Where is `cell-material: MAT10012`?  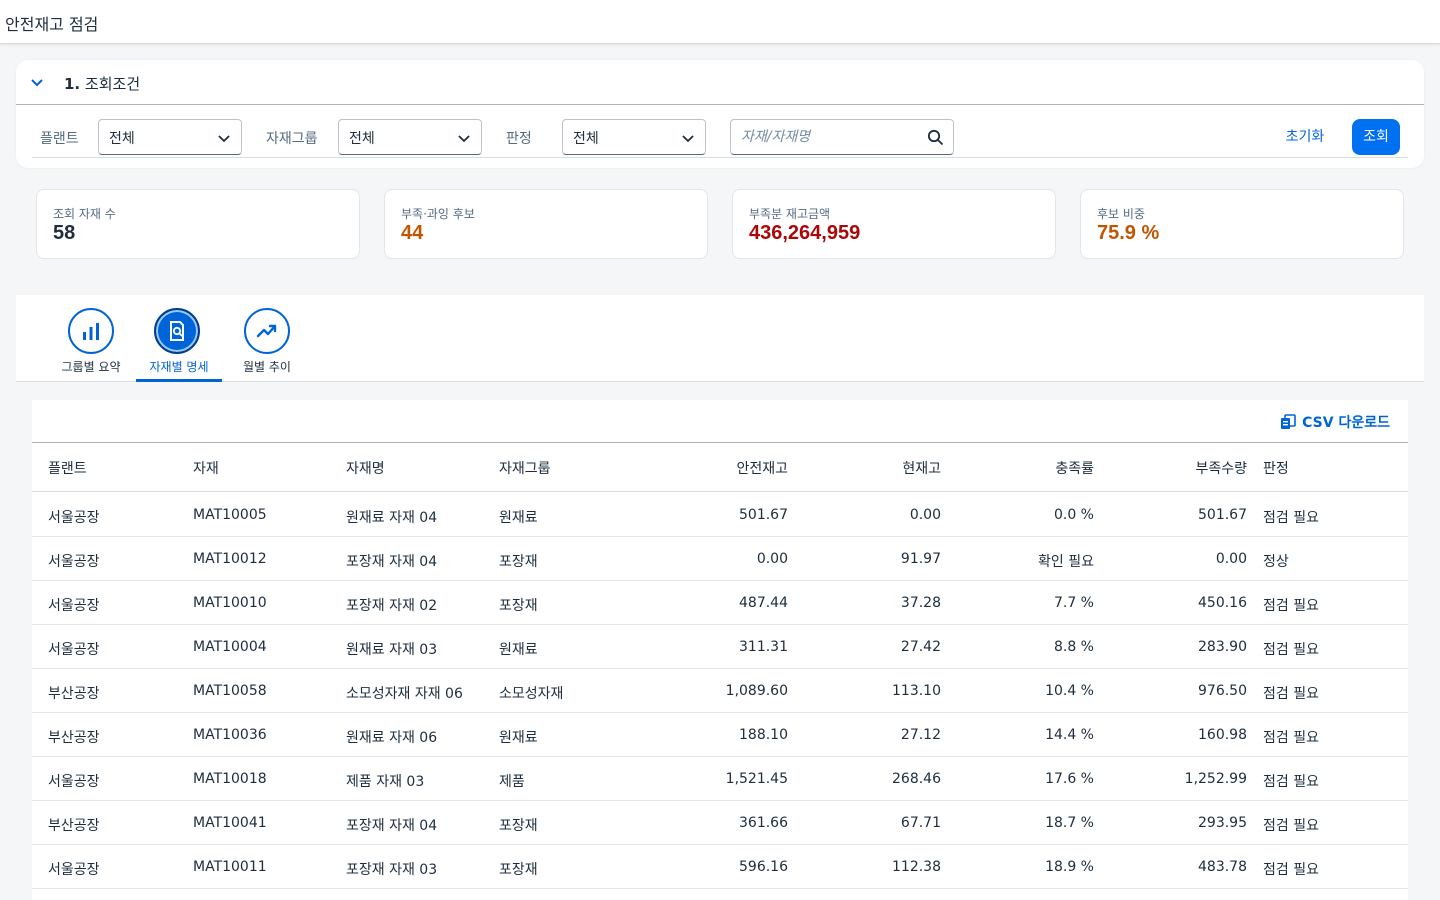
cell-material: MAT10012 is located at coordinates (230, 559).